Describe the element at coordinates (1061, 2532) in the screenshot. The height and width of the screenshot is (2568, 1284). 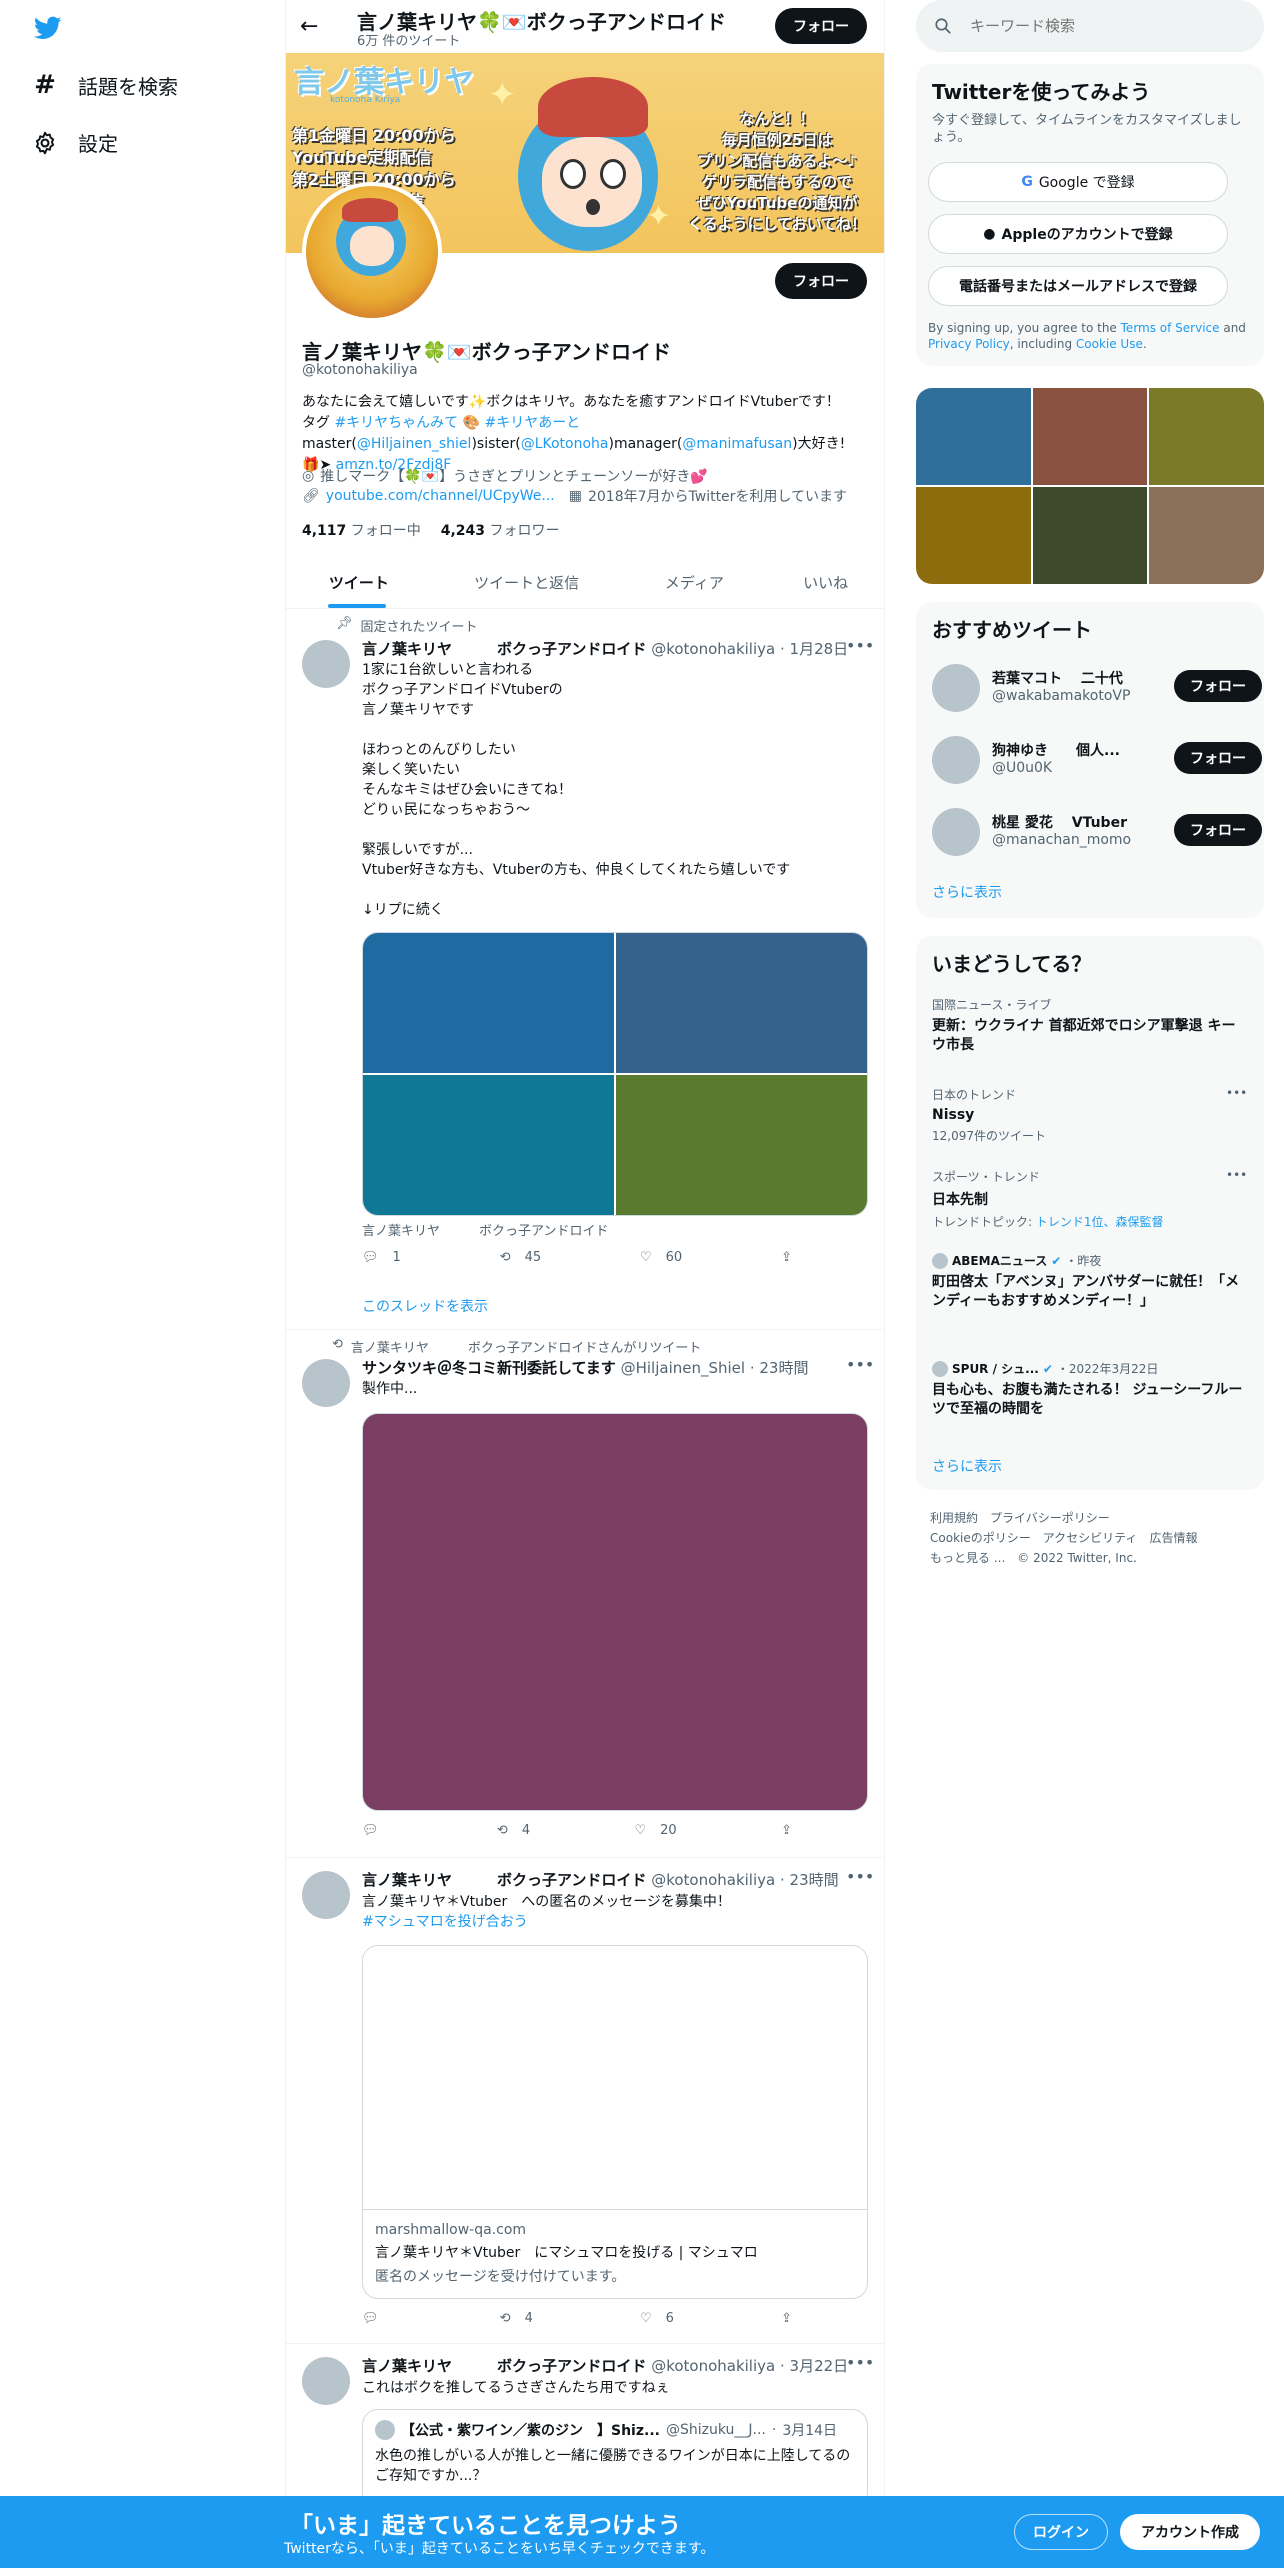
I see `login-button: ログイン` at that location.